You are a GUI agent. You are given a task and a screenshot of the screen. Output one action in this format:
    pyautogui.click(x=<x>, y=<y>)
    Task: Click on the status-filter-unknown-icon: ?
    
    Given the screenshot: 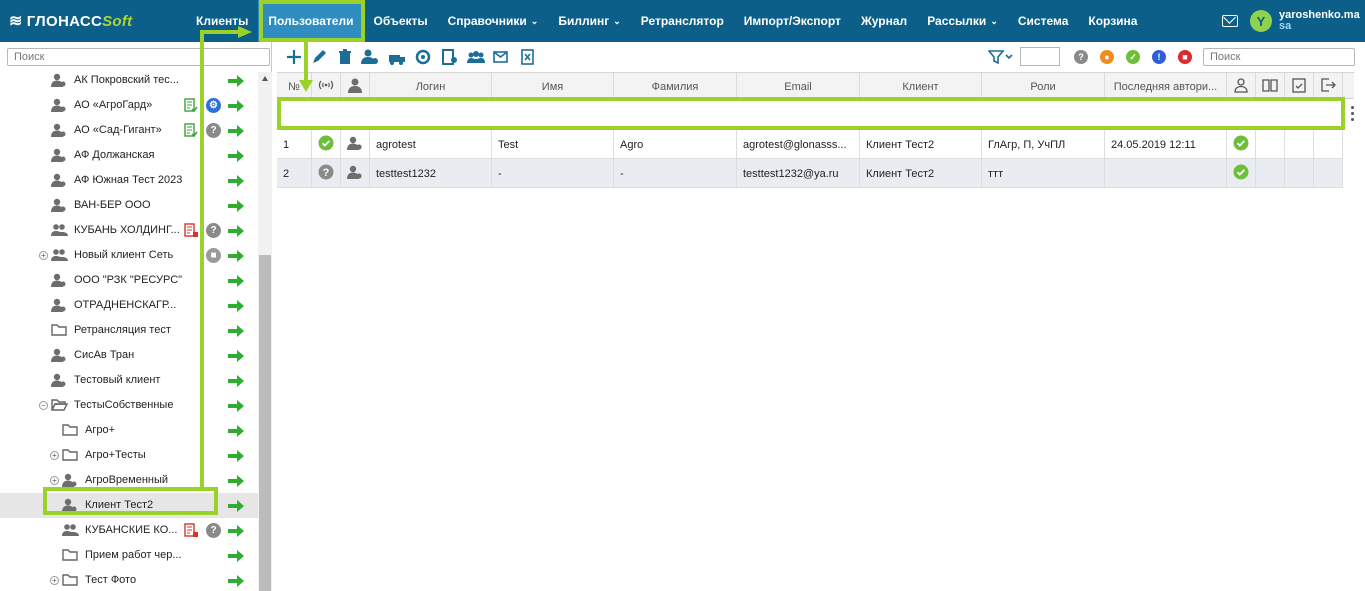 What is the action you would take?
    pyautogui.click(x=1081, y=57)
    